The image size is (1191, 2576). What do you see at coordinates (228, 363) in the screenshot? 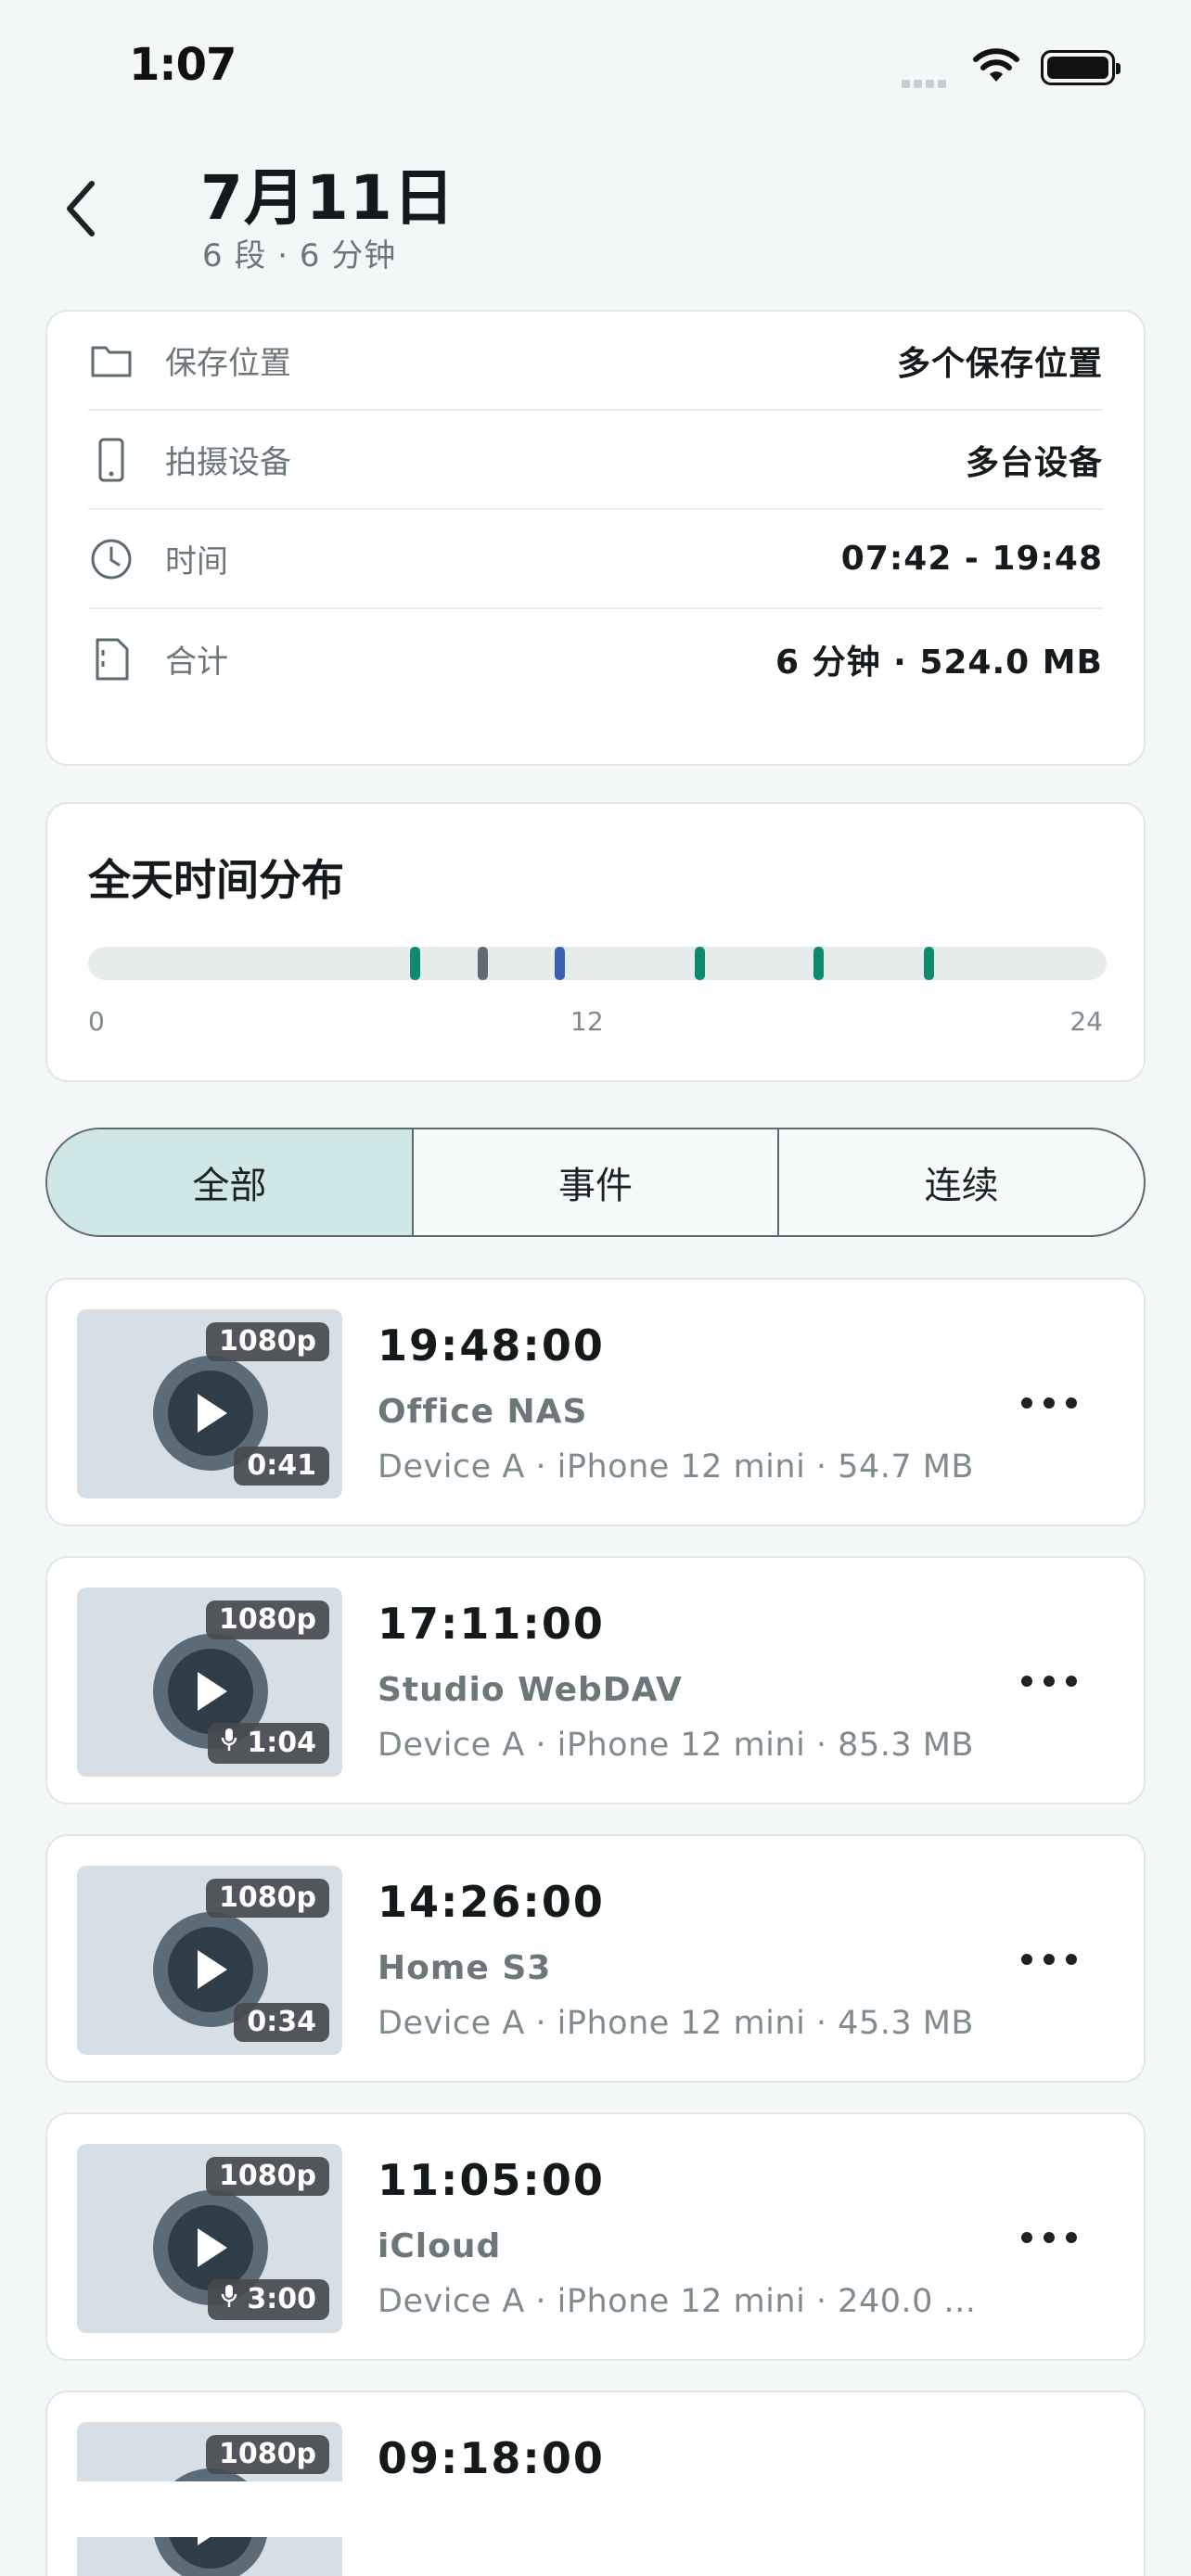
I see `info-label: 保存位置` at bounding box center [228, 363].